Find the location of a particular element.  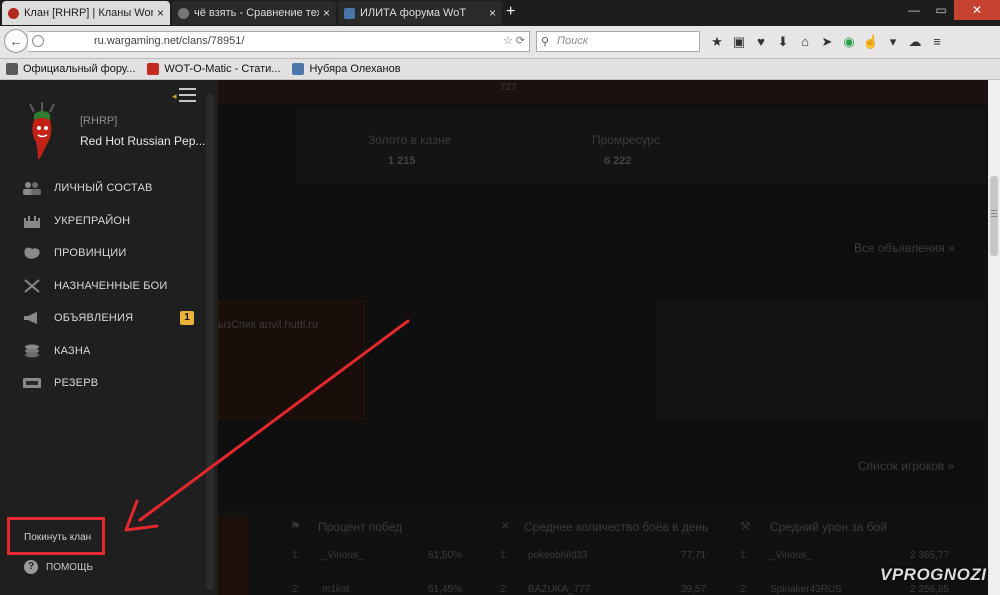

bookmark-star-icon: ★ is located at coordinates (717, 42).